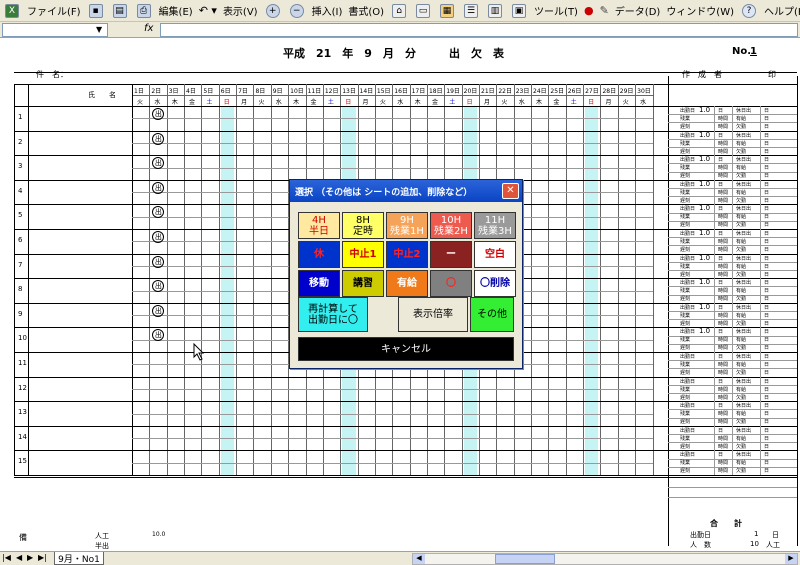 Image resolution: width=800 pixels, height=565 pixels. Describe the element at coordinates (42, 557) in the screenshot. I see `tab-last-icon: ▶|` at that location.